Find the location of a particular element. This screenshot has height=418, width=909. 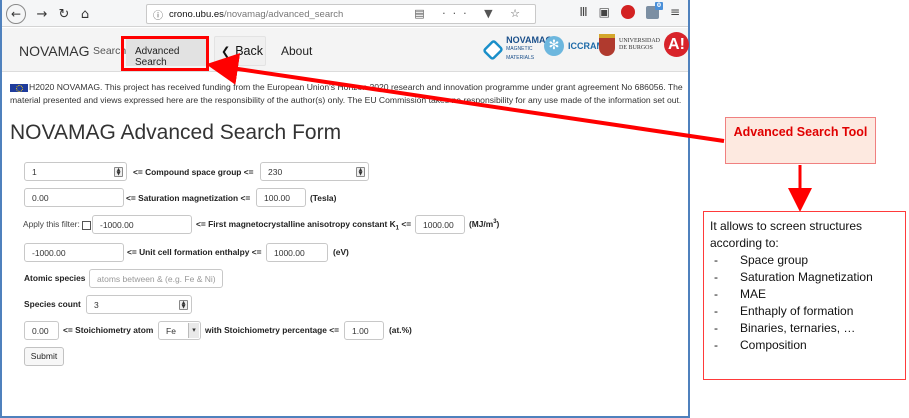

ubu-logo-line1: UNIVERSIDAD is located at coordinates (639, 41).